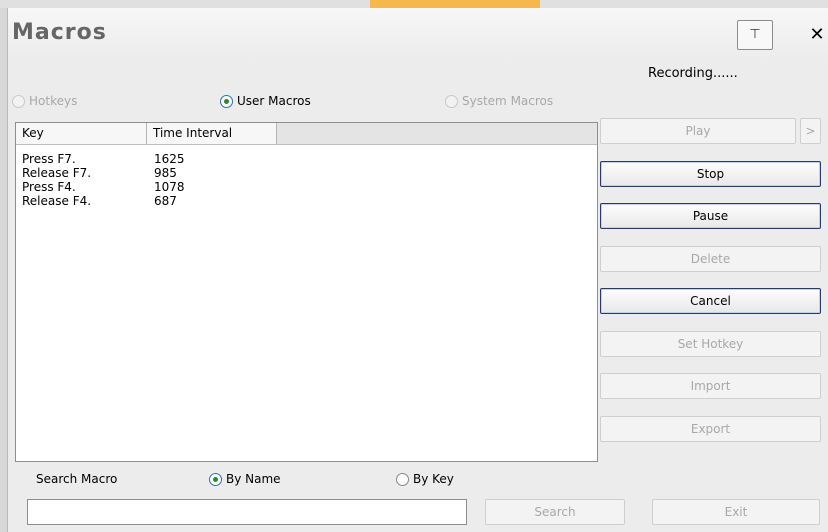 The width and height of the screenshot is (828, 532). Describe the element at coordinates (226, 101) in the screenshot. I see `radio-user-macros-indicator` at that location.